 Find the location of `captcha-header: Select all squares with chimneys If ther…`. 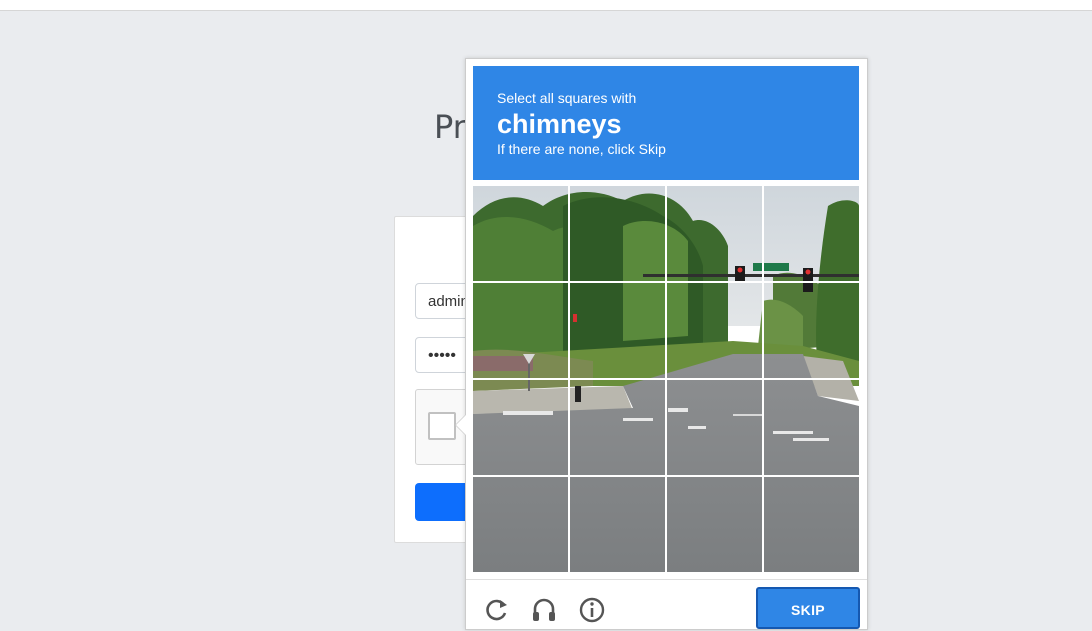

captcha-header: Select all squares with chimneys If ther… is located at coordinates (666, 123).